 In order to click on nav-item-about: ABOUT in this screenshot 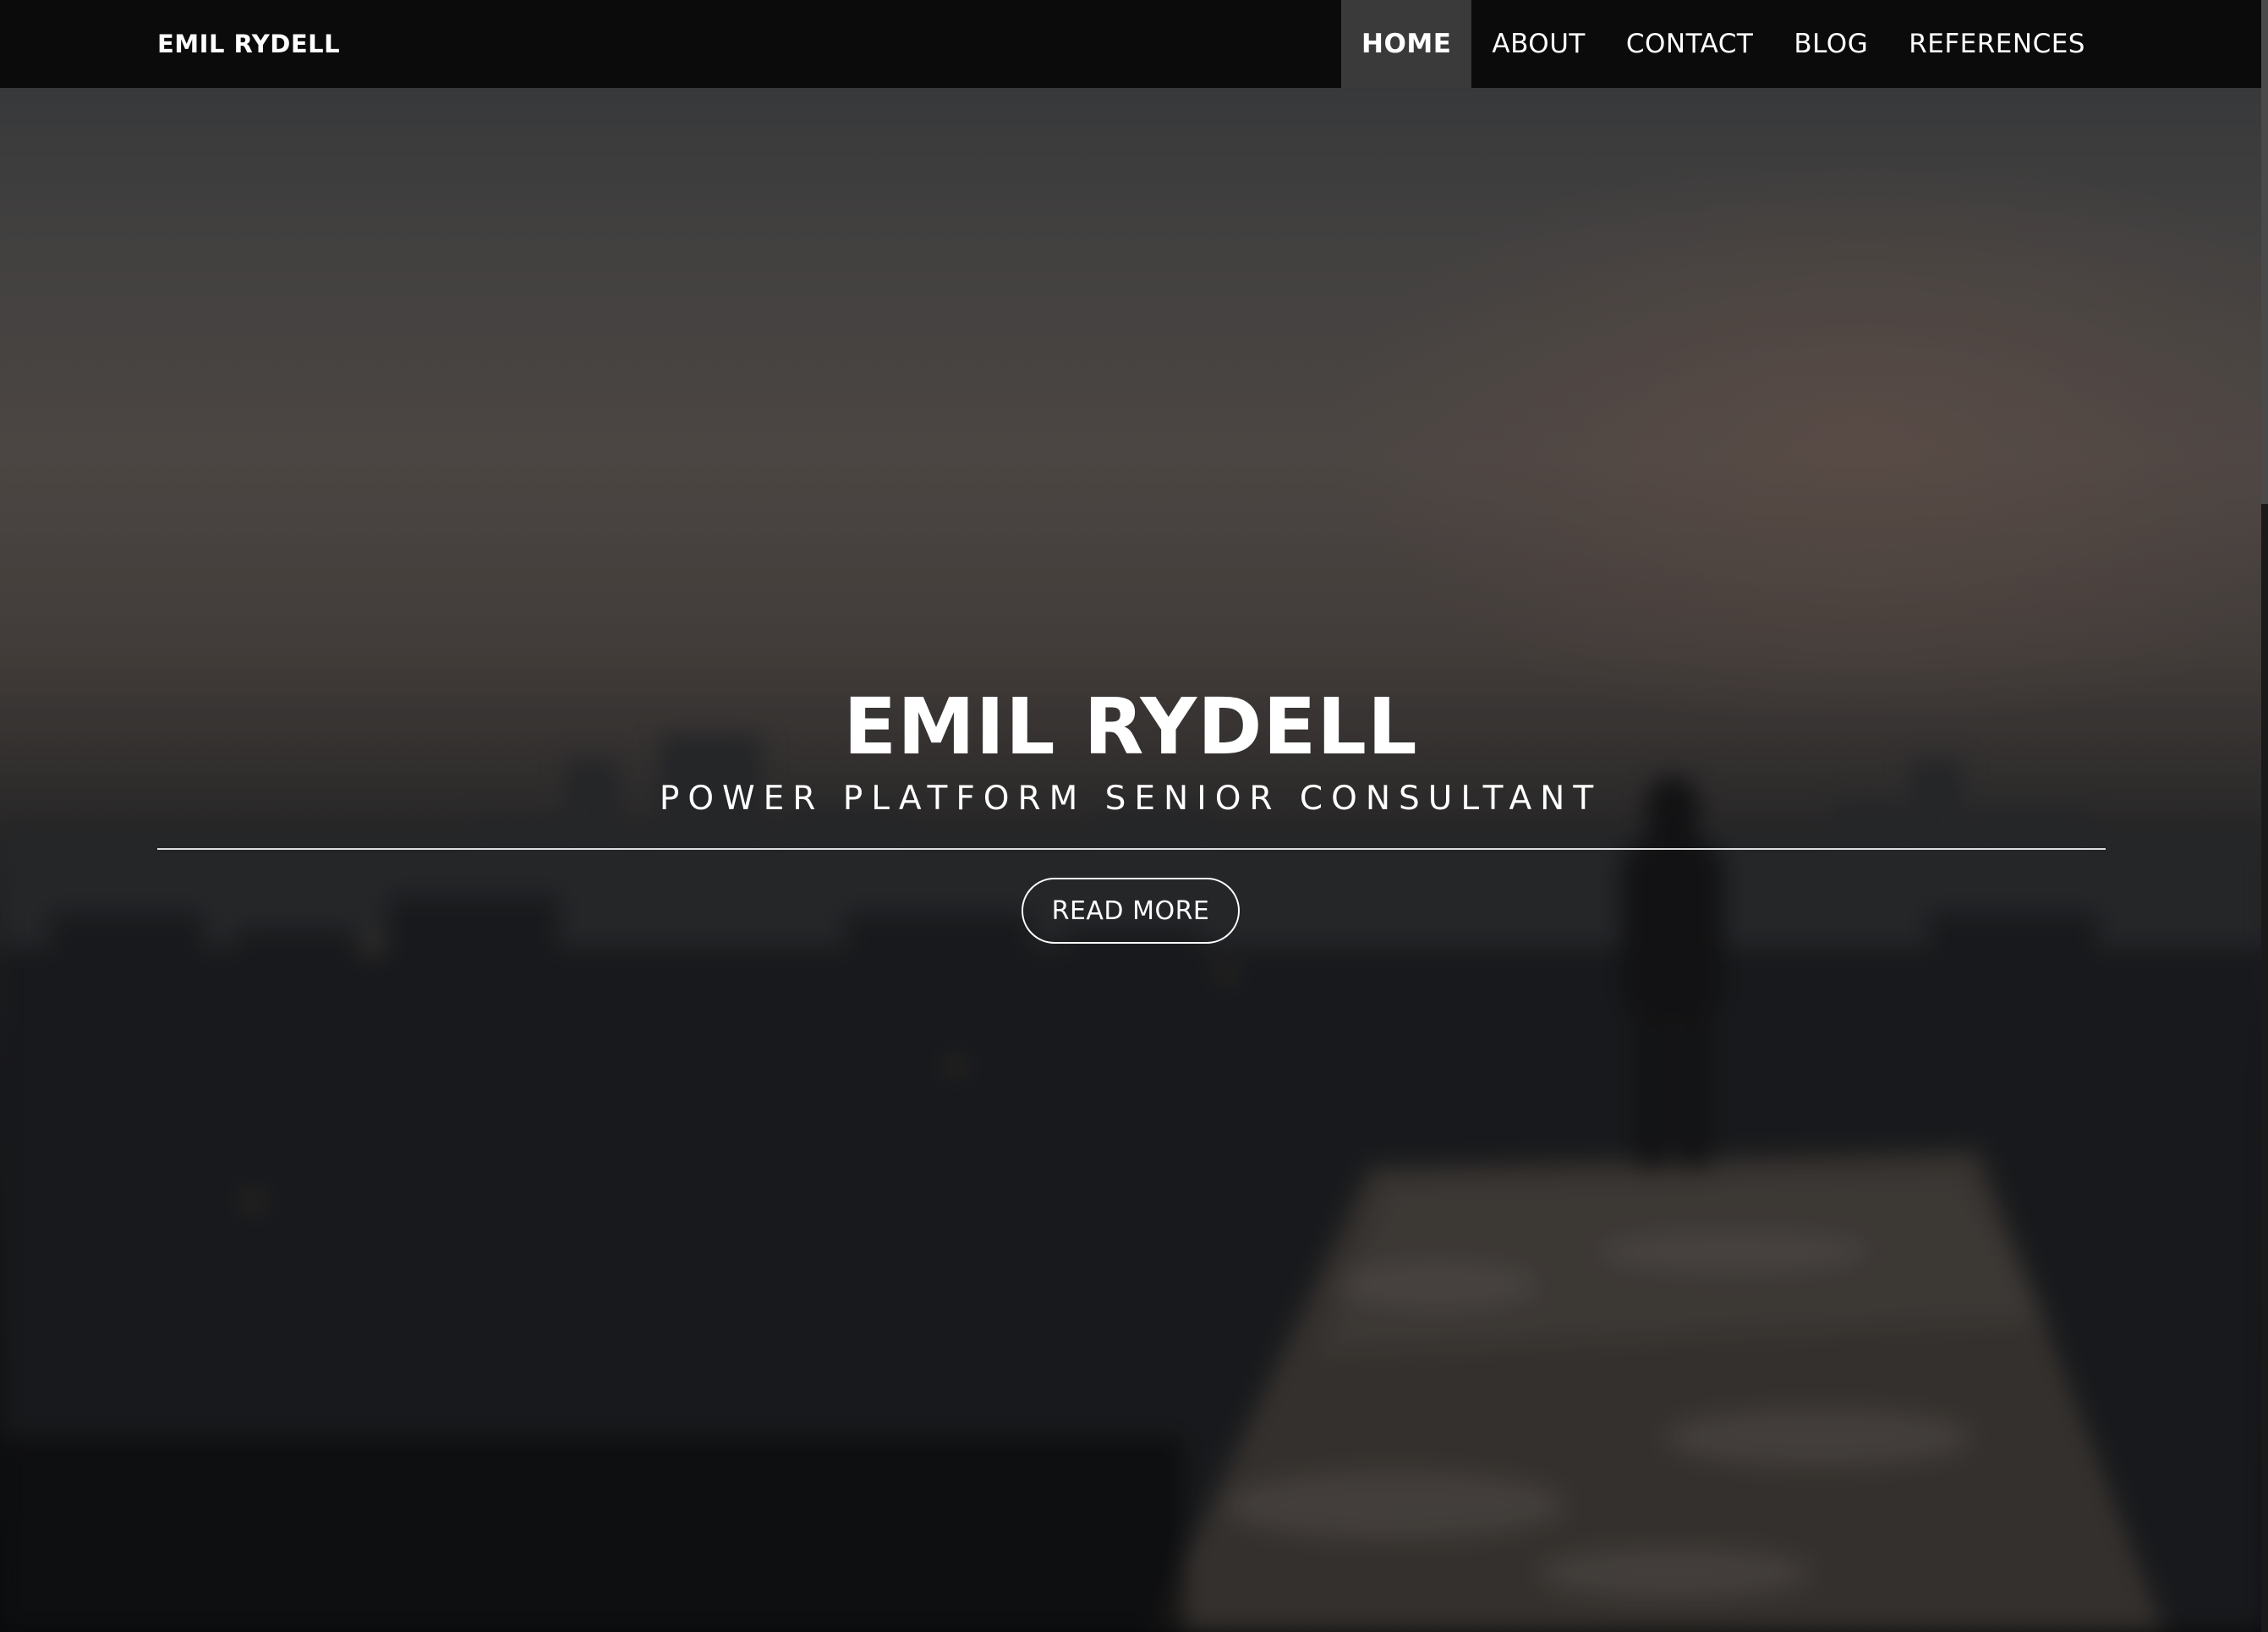, I will do `click(1538, 44)`.